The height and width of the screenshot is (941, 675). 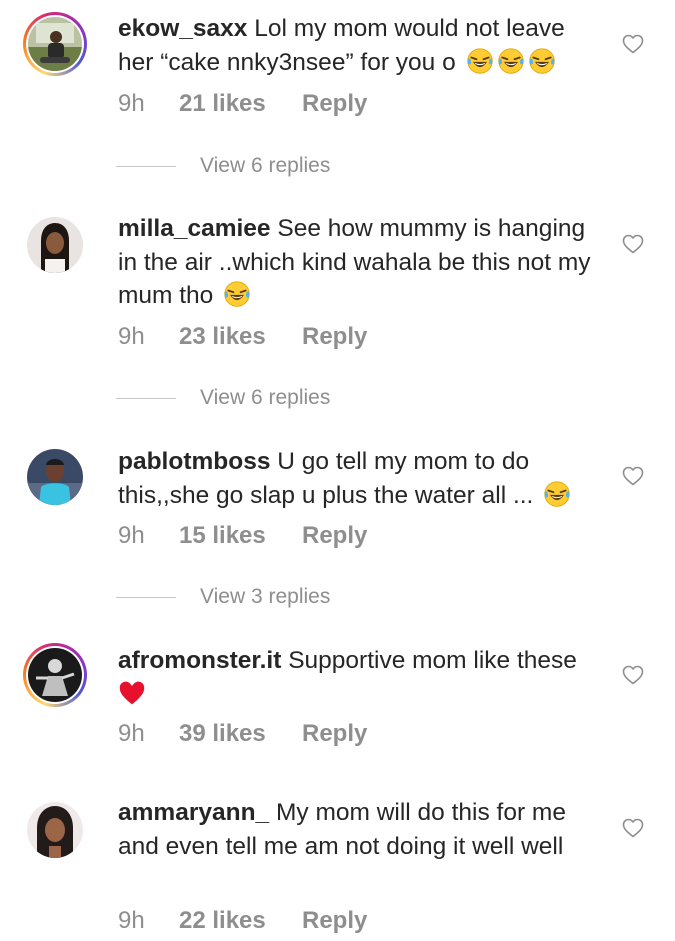 I want to click on comment-meta: 9h 15 likes Reply, so click(x=242, y=536).